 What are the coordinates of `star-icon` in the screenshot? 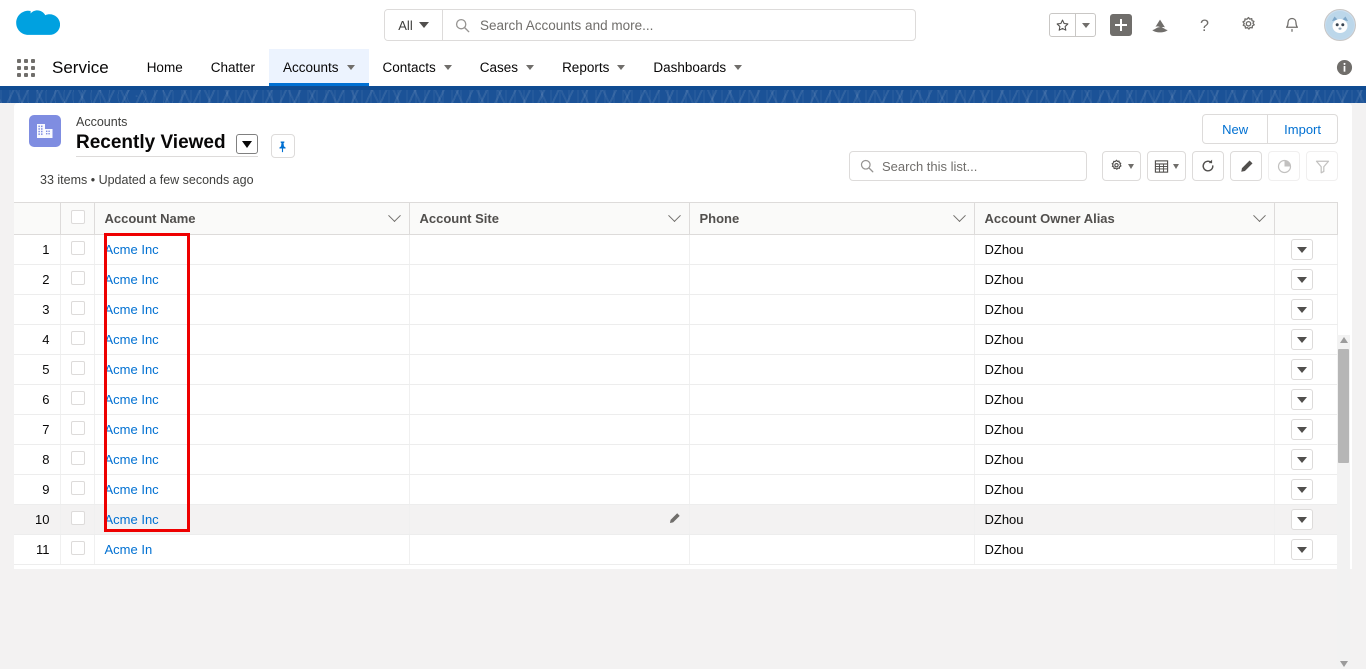 It's located at (1063, 25).